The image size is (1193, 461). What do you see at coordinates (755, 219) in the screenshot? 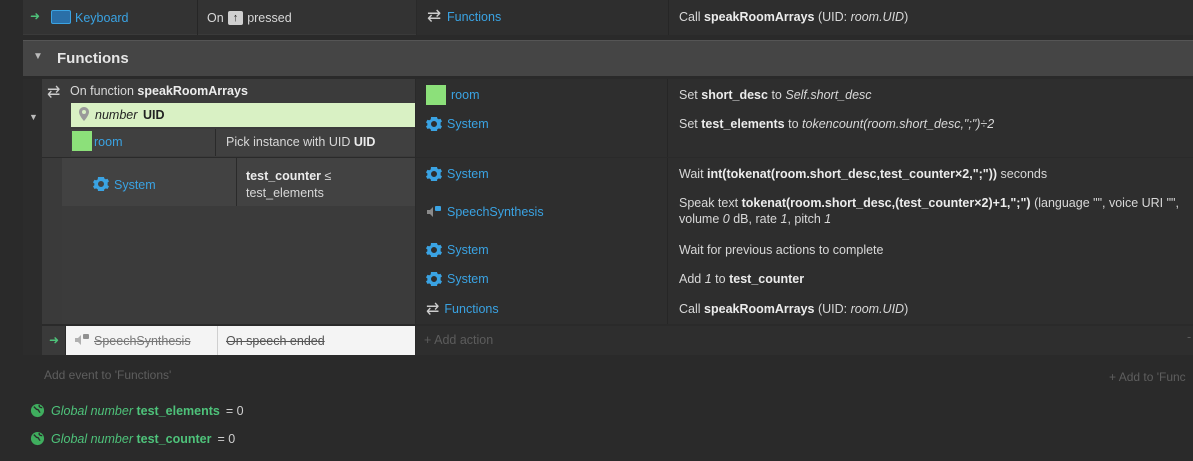
I see `rate-label: dB, rate` at bounding box center [755, 219].